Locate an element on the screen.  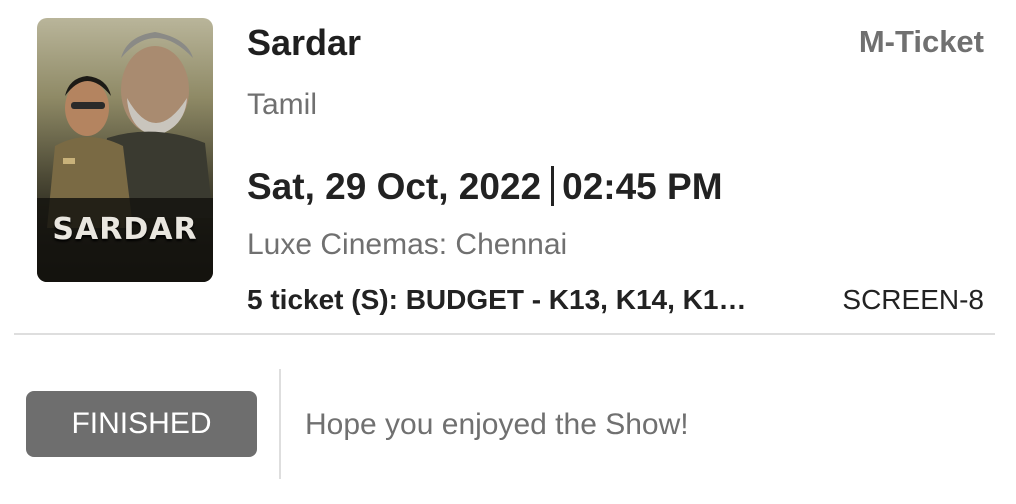
status-badge: FINISHED is located at coordinates (141, 424).